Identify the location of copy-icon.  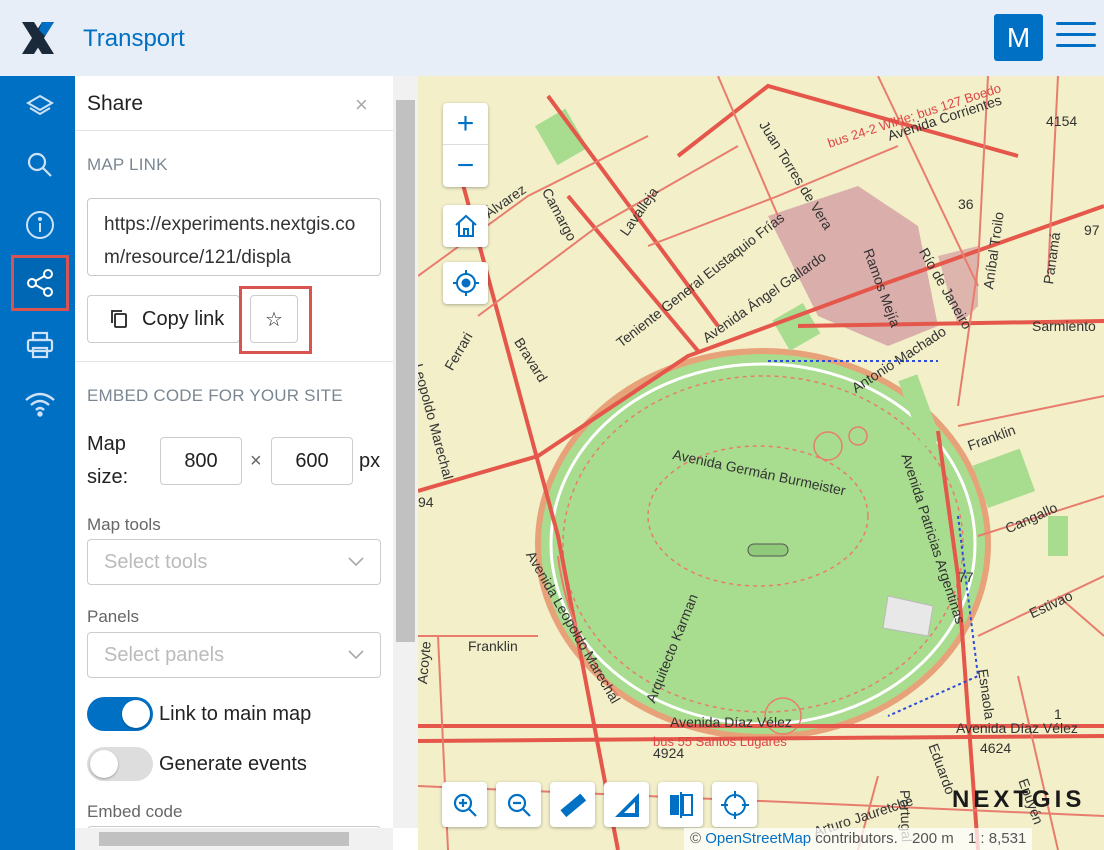
(119, 319).